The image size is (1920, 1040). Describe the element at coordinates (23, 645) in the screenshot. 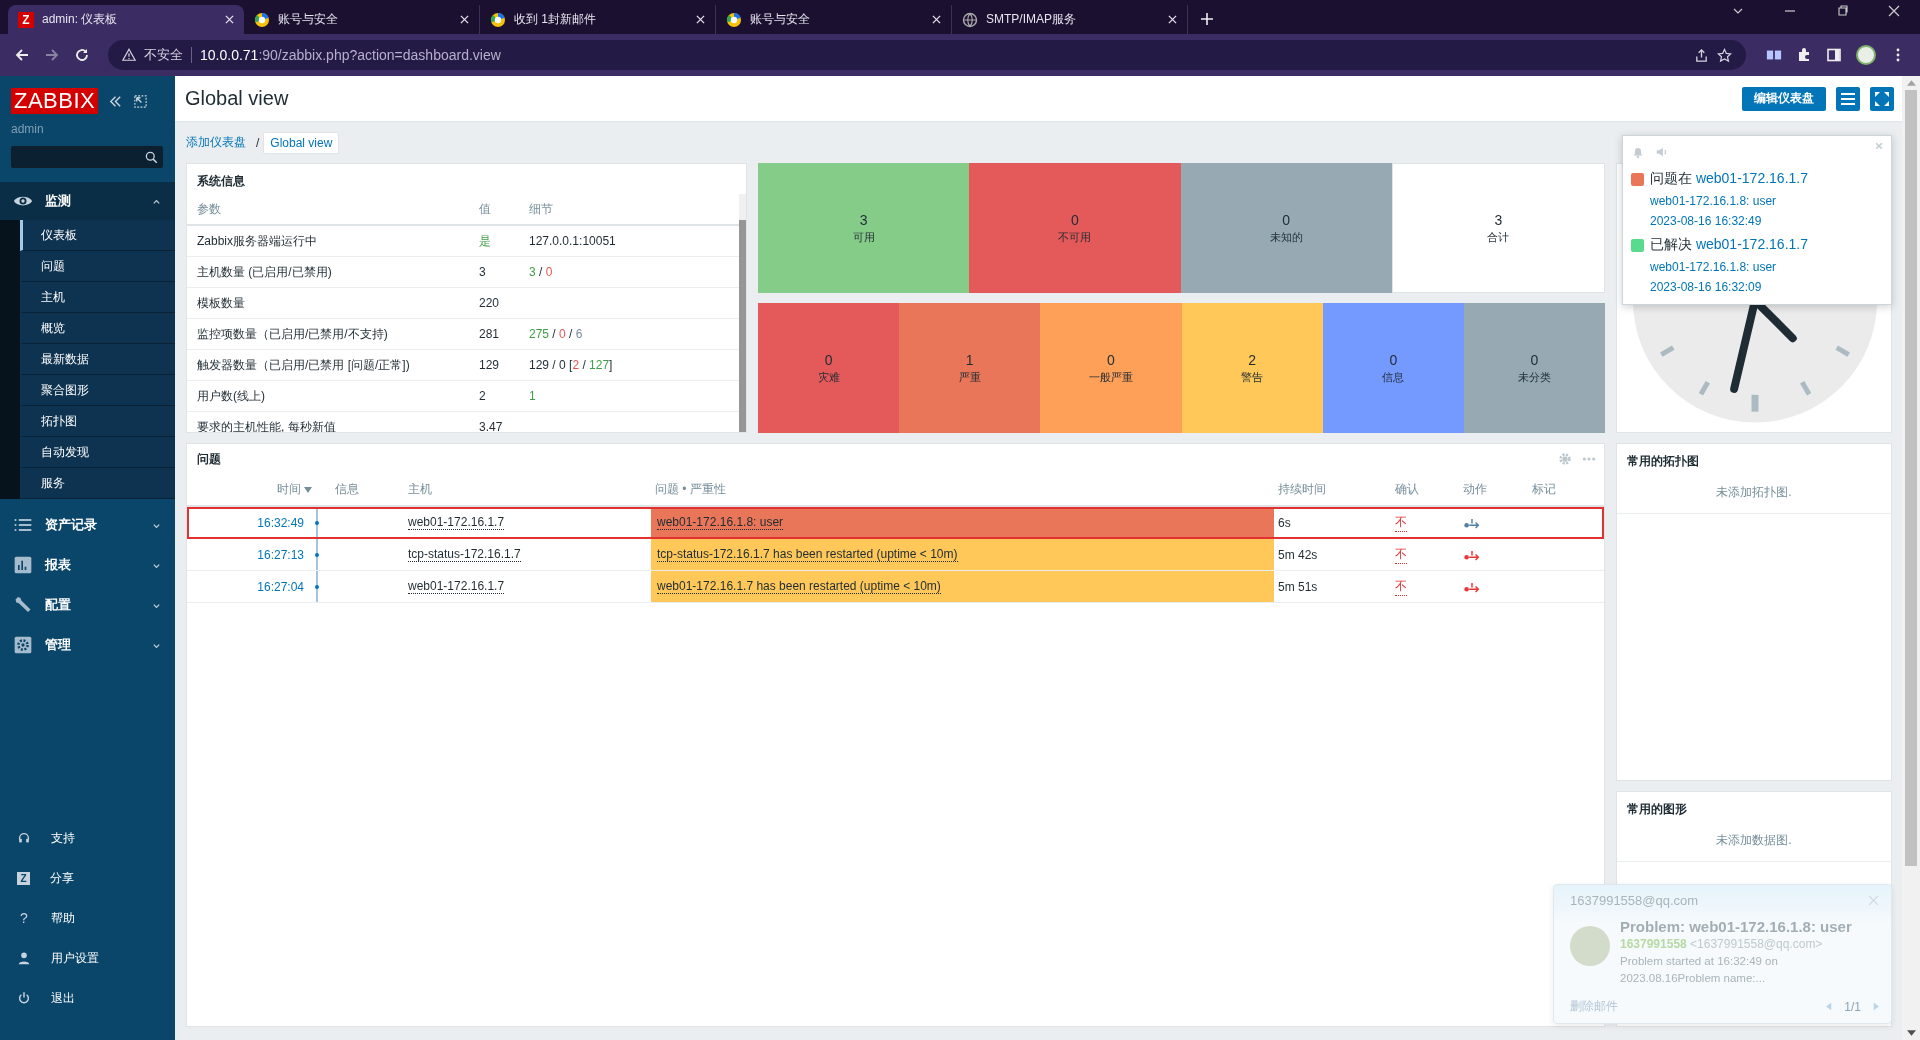

I see `gear-icon` at that location.